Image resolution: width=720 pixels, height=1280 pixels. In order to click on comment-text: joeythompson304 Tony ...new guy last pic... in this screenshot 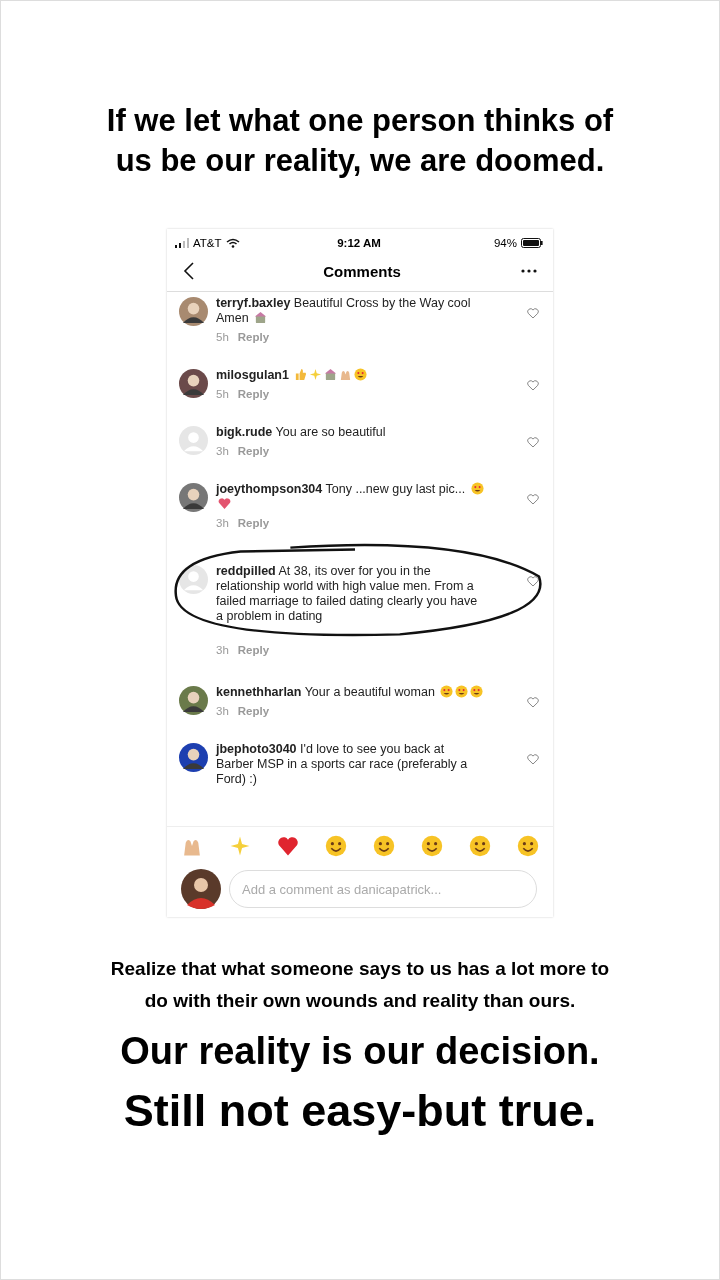, I will do `click(350, 497)`.